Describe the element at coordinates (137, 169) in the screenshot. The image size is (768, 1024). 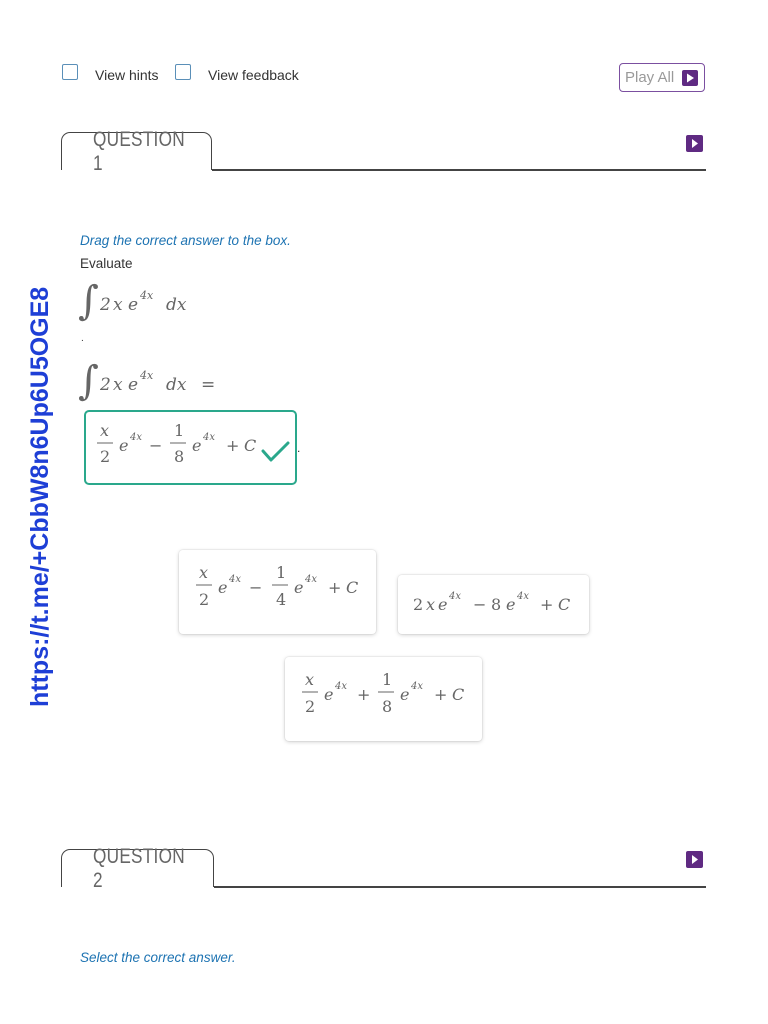
I see `question-1-tab-base` at that location.